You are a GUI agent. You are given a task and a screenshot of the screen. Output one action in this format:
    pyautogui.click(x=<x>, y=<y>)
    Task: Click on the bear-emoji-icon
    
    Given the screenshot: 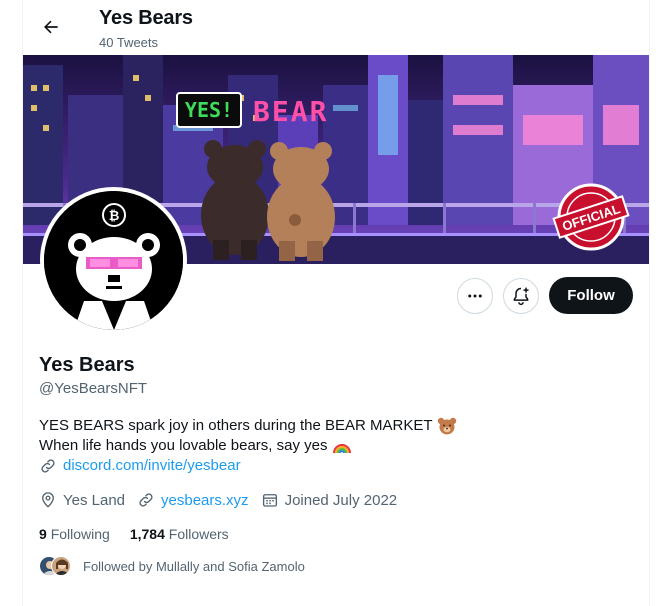 What is the action you would take?
    pyautogui.click(x=446, y=426)
    